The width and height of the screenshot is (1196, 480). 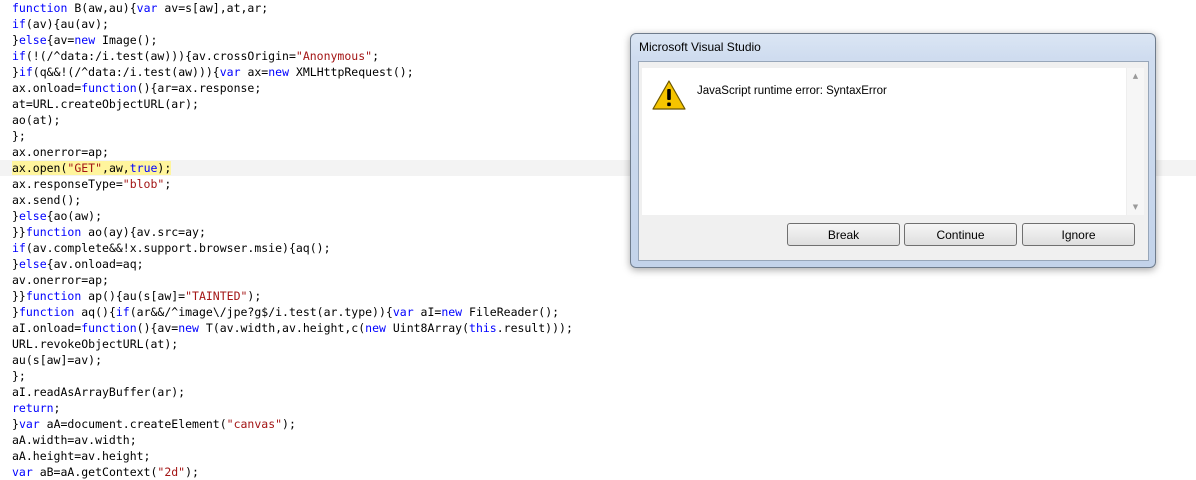 What do you see at coordinates (126, 72) in the screenshot?
I see `code-text: (q&&!(/^data:/i.test(aw))){` at bounding box center [126, 72].